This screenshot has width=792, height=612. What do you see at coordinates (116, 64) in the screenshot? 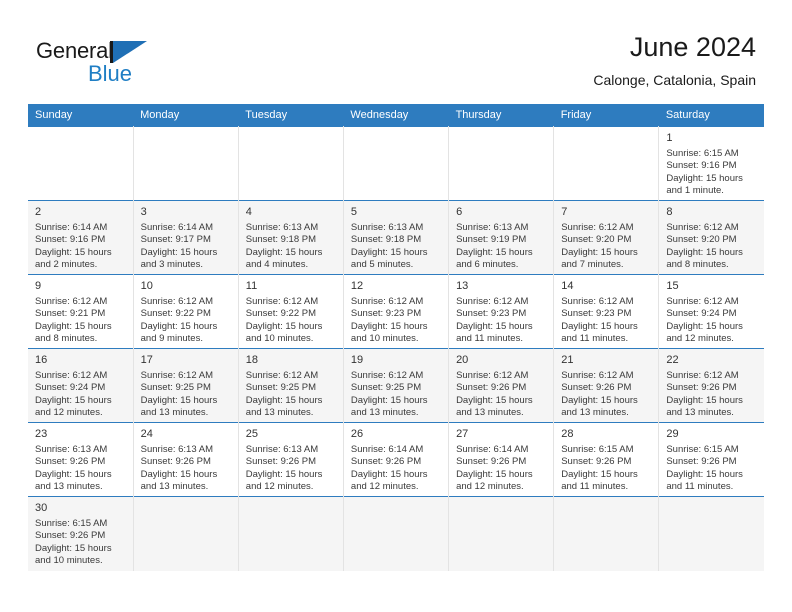
I see `general-blue-logo: General Blue` at bounding box center [116, 64].